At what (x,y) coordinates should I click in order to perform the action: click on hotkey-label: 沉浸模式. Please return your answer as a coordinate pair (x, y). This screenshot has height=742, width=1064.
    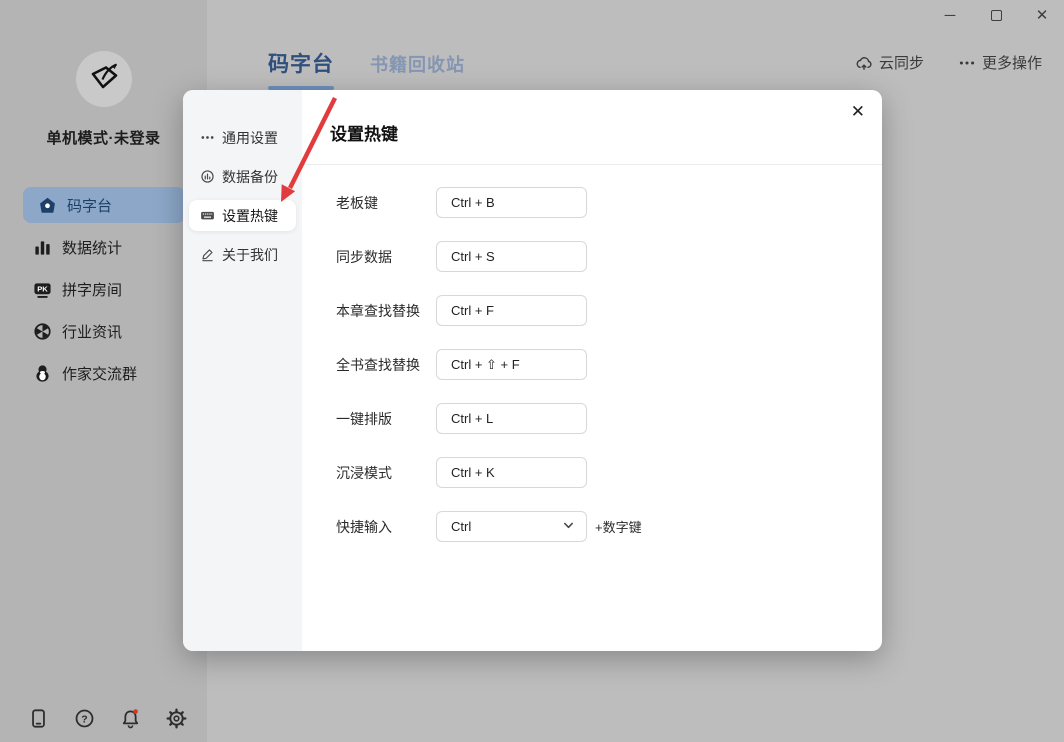
    Looking at the image, I should click on (364, 472).